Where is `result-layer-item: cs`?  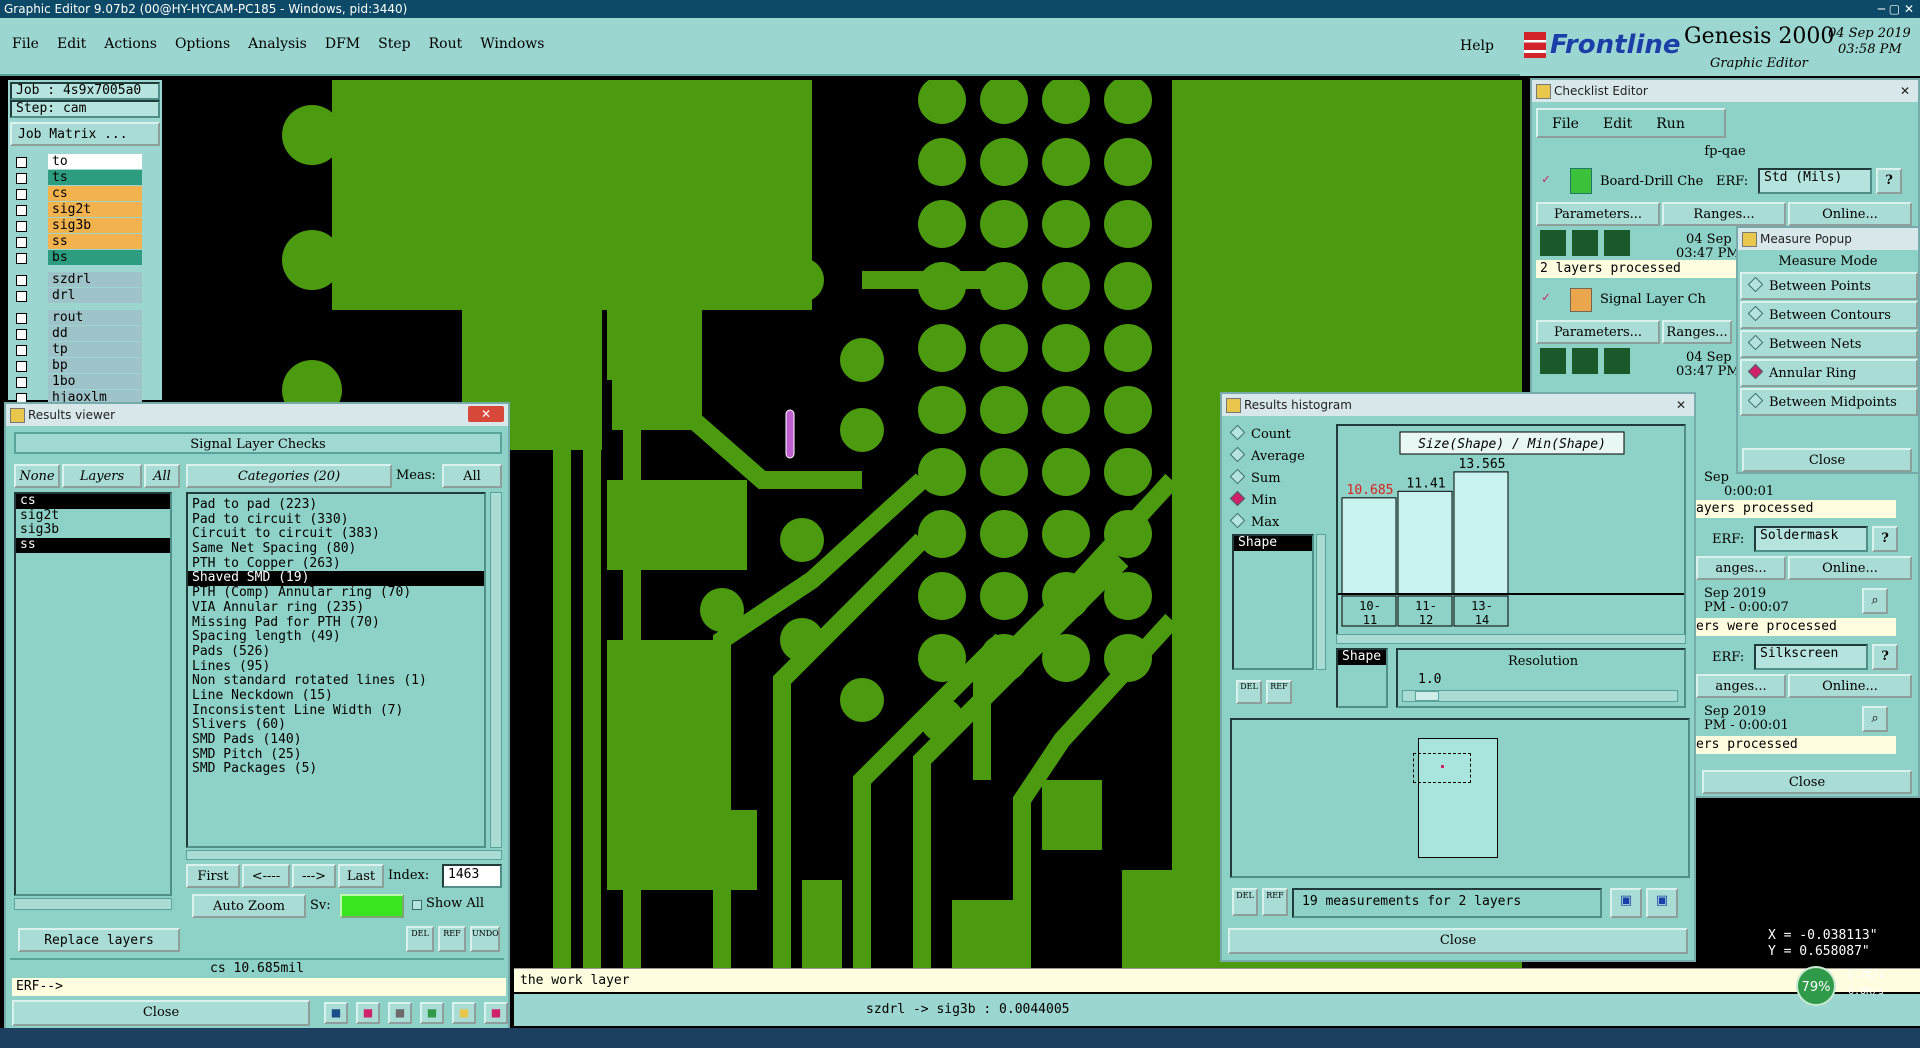
result-layer-item: cs is located at coordinates (93, 501).